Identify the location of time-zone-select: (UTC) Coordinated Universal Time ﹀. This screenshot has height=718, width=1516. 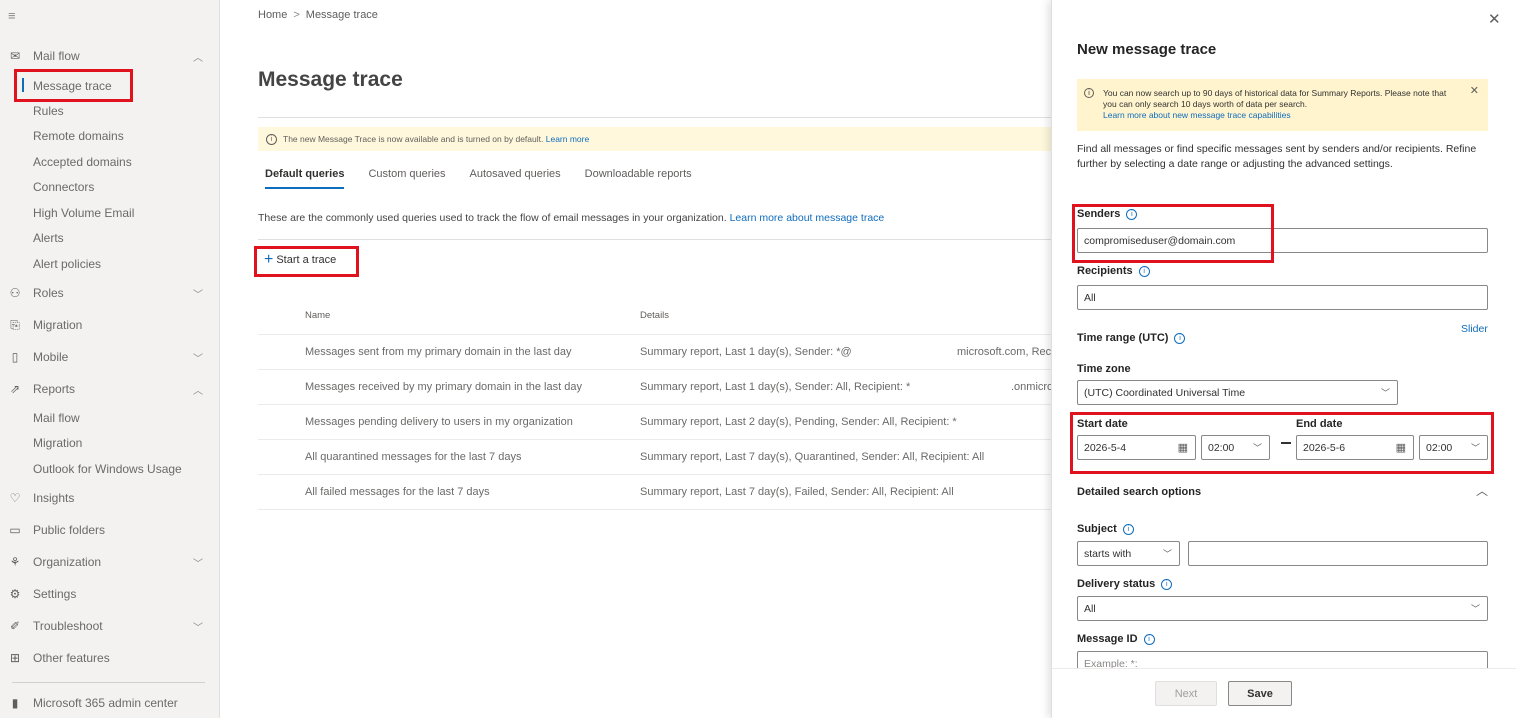
(1237, 392).